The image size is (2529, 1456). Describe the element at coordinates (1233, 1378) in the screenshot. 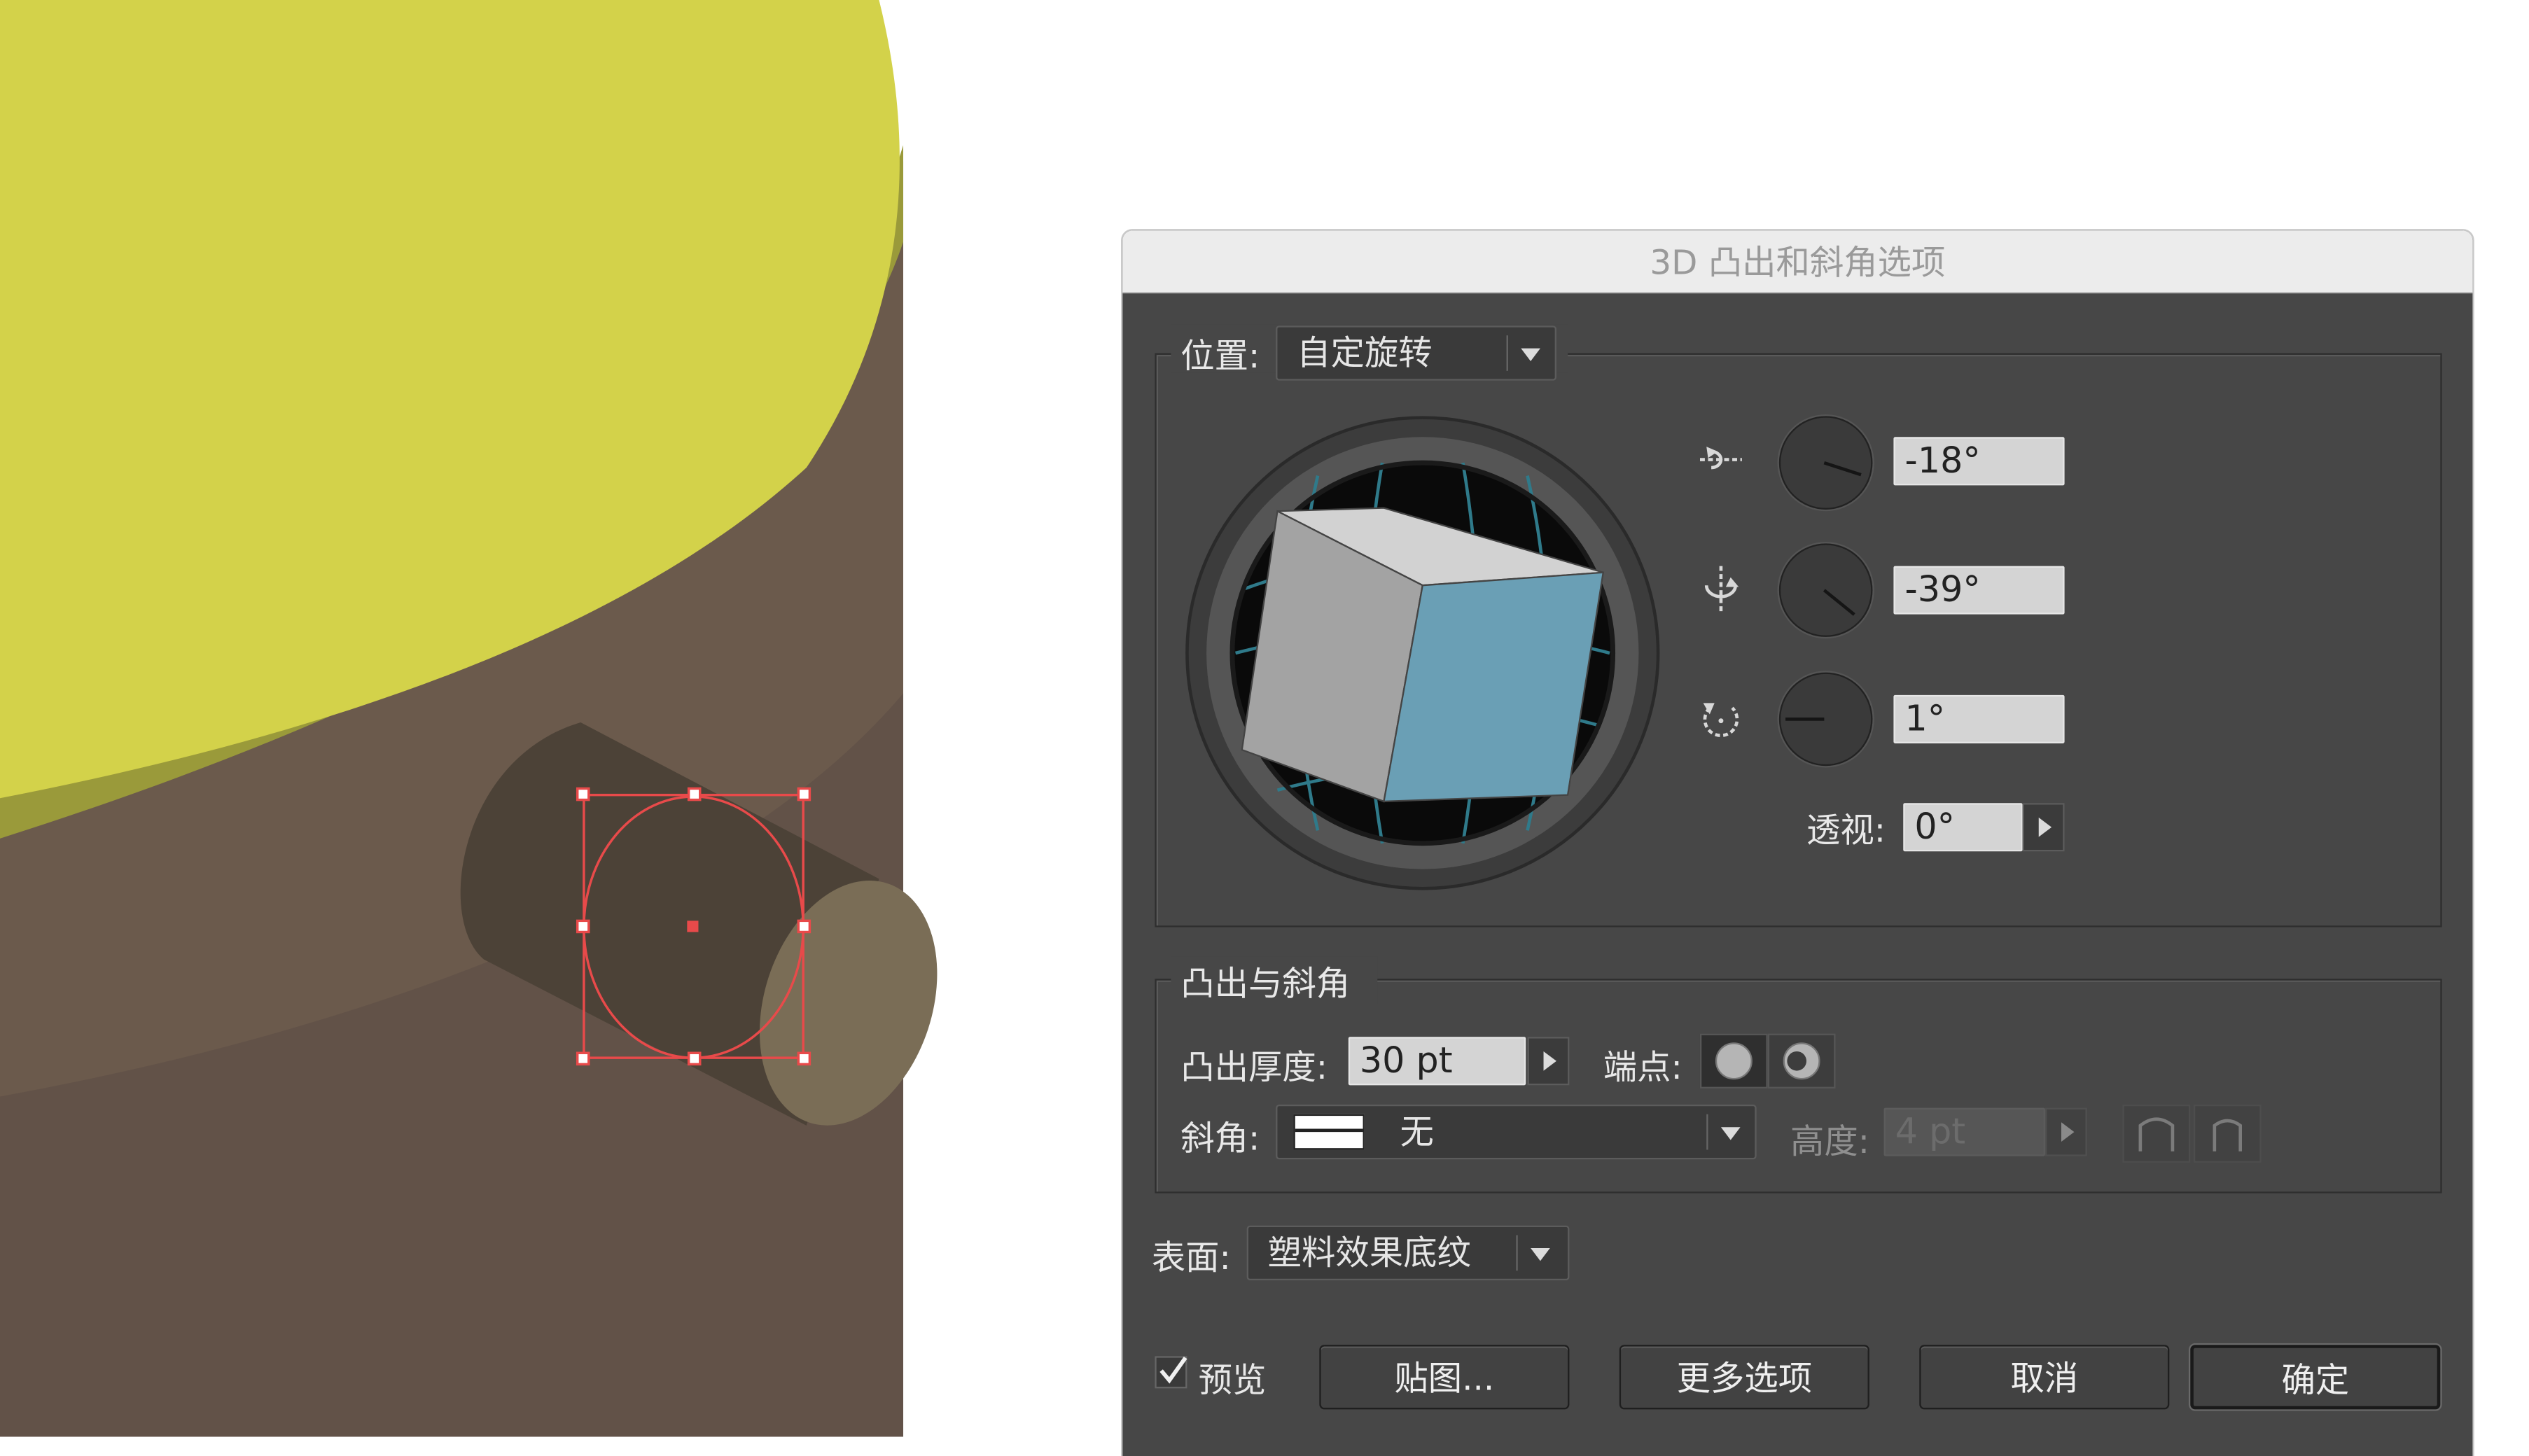

I see `preview-label: 预览` at that location.